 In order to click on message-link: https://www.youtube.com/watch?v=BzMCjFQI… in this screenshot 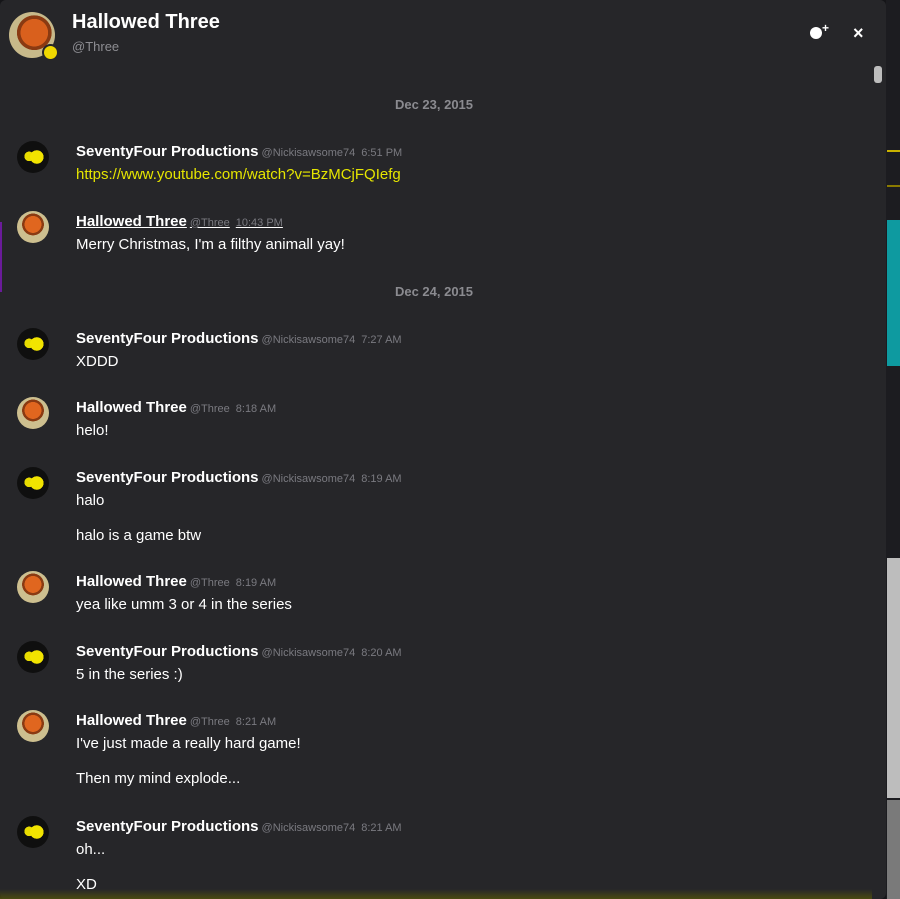, I will do `click(238, 174)`.